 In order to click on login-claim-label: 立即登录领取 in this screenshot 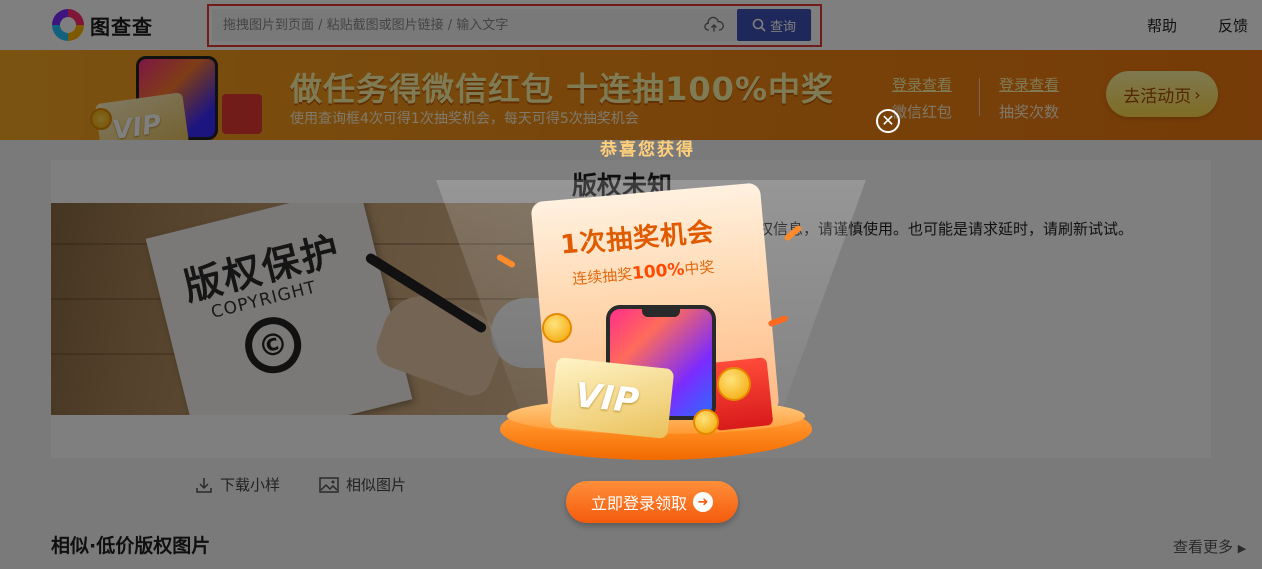, I will do `click(638, 503)`.